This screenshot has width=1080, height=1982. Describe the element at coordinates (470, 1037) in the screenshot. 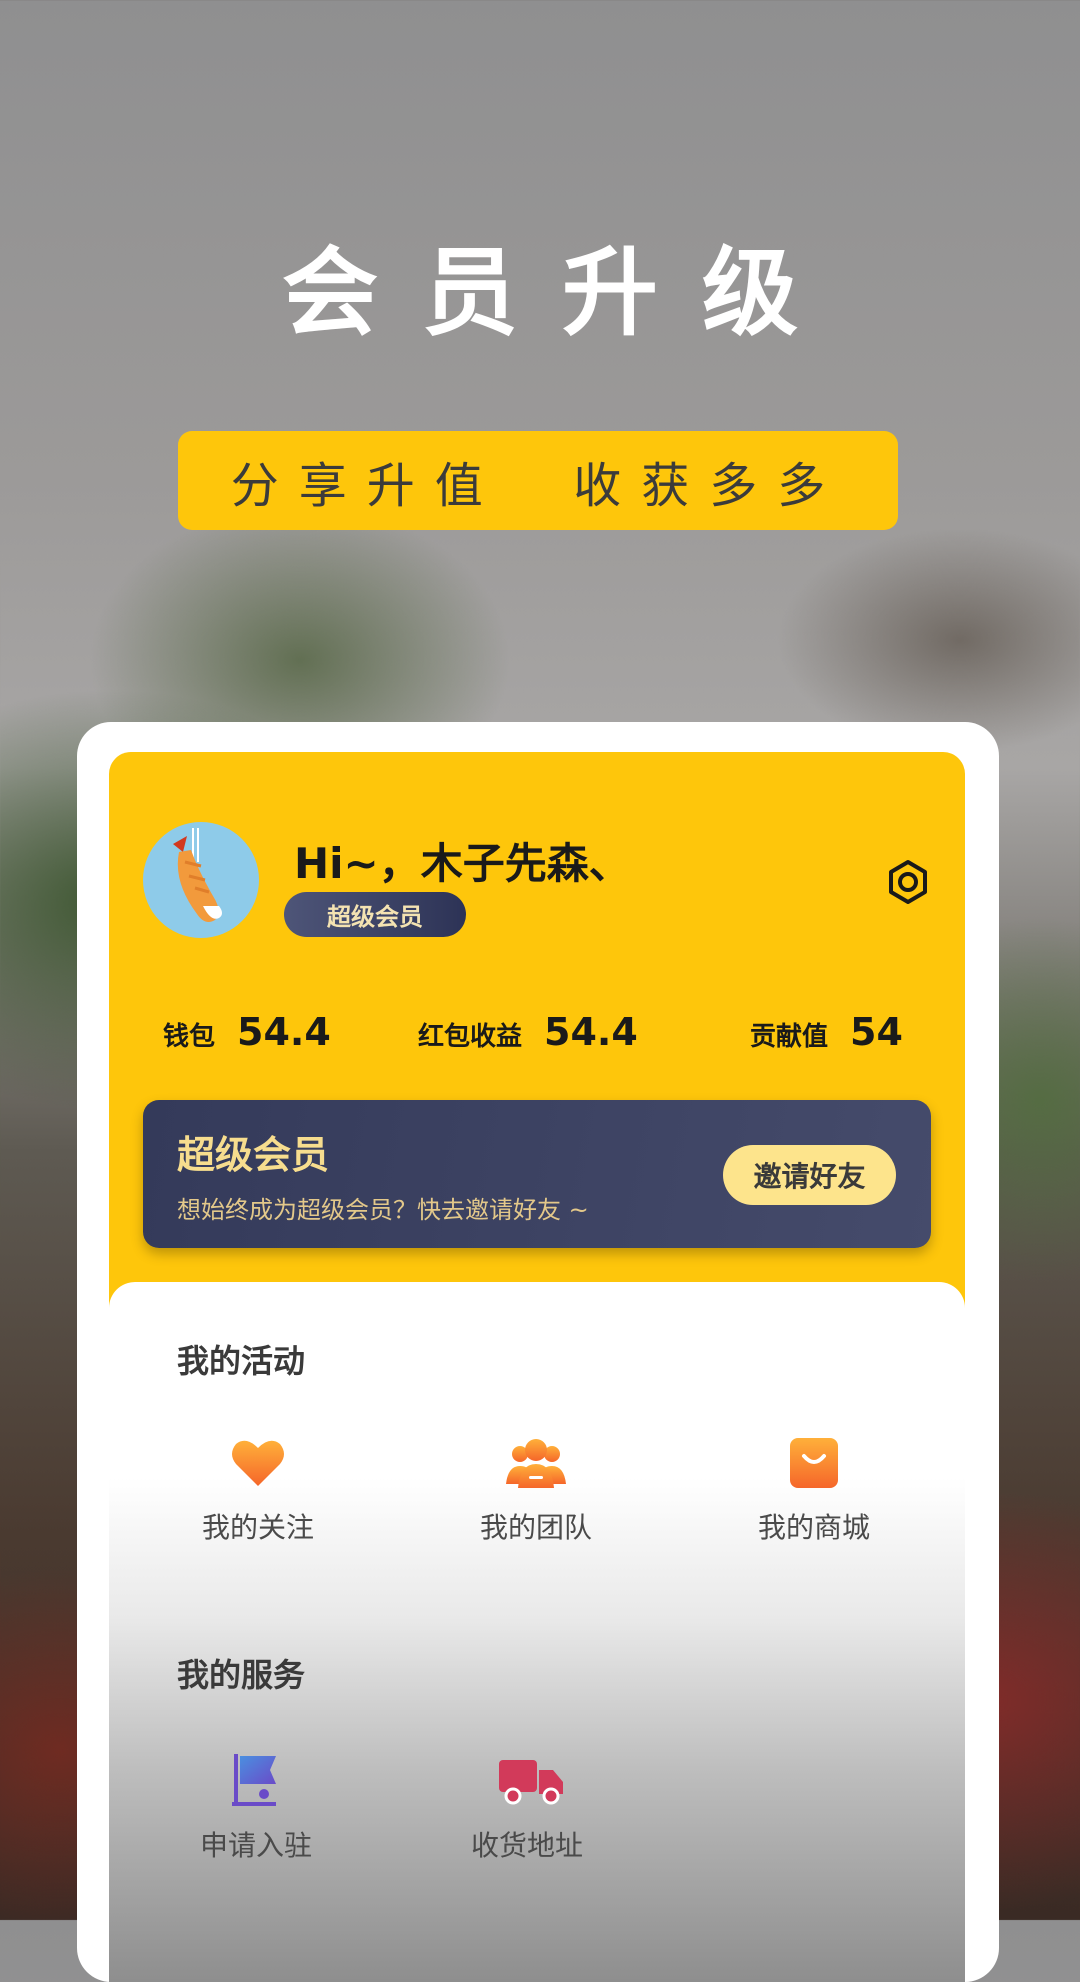

I see `stat-label: 红包收益` at that location.